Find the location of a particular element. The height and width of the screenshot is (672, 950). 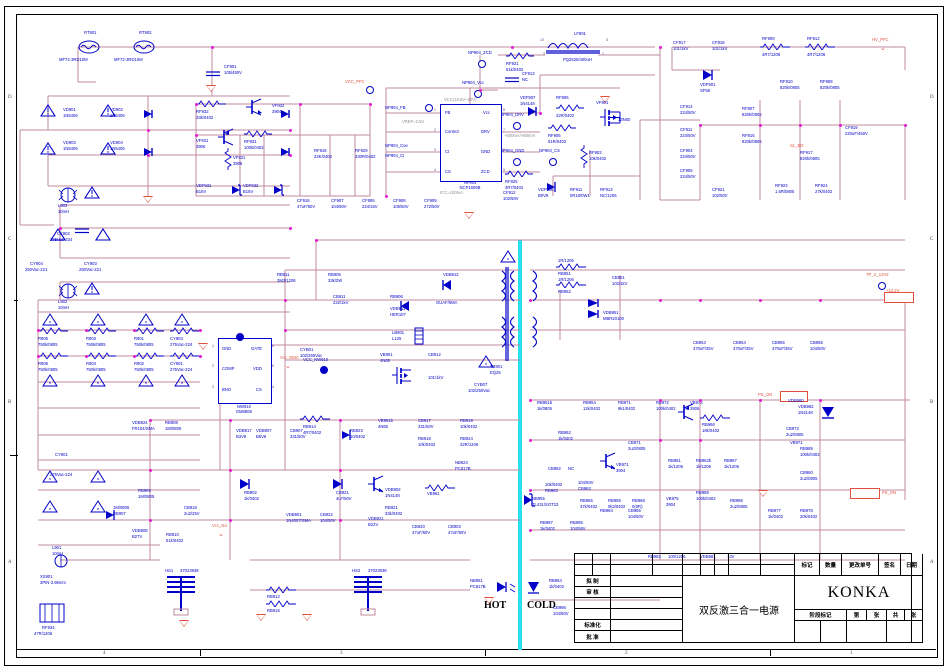

zener-vdf931 is located at coordinates (237, 190).